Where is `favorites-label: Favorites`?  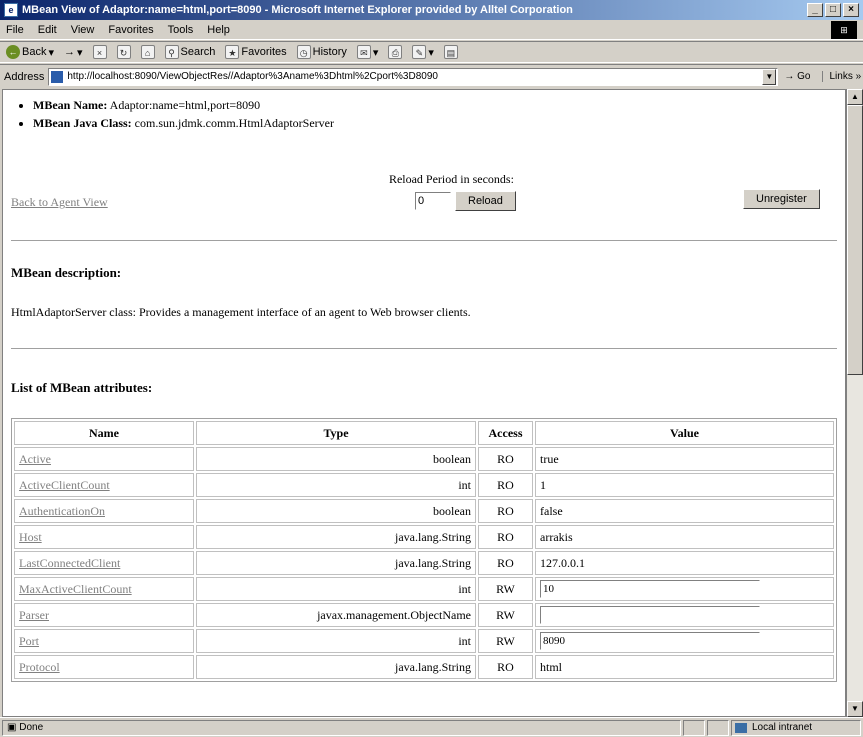
favorites-label: Favorites is located at coordinates (264, 52).